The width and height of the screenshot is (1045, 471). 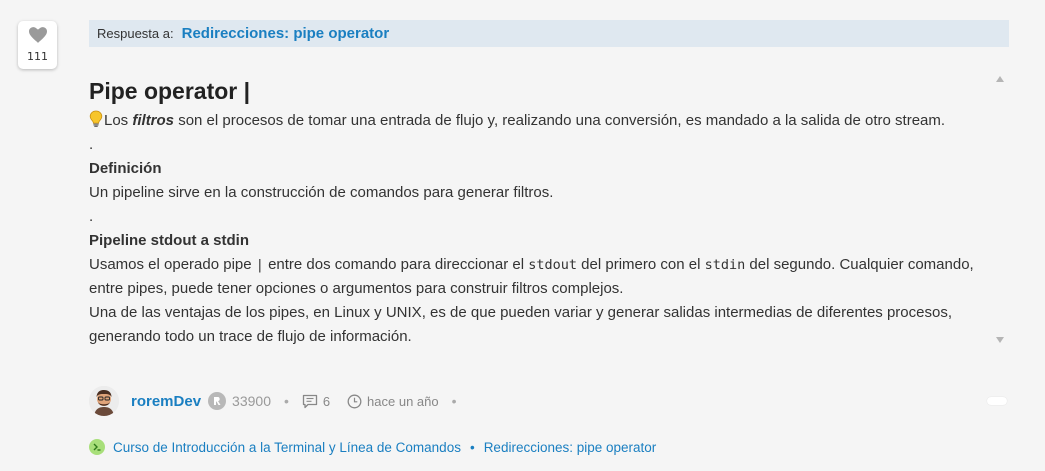 I want to click on pipeline-text: entre dos comando para direccionar el, so click(x=396, y=264).